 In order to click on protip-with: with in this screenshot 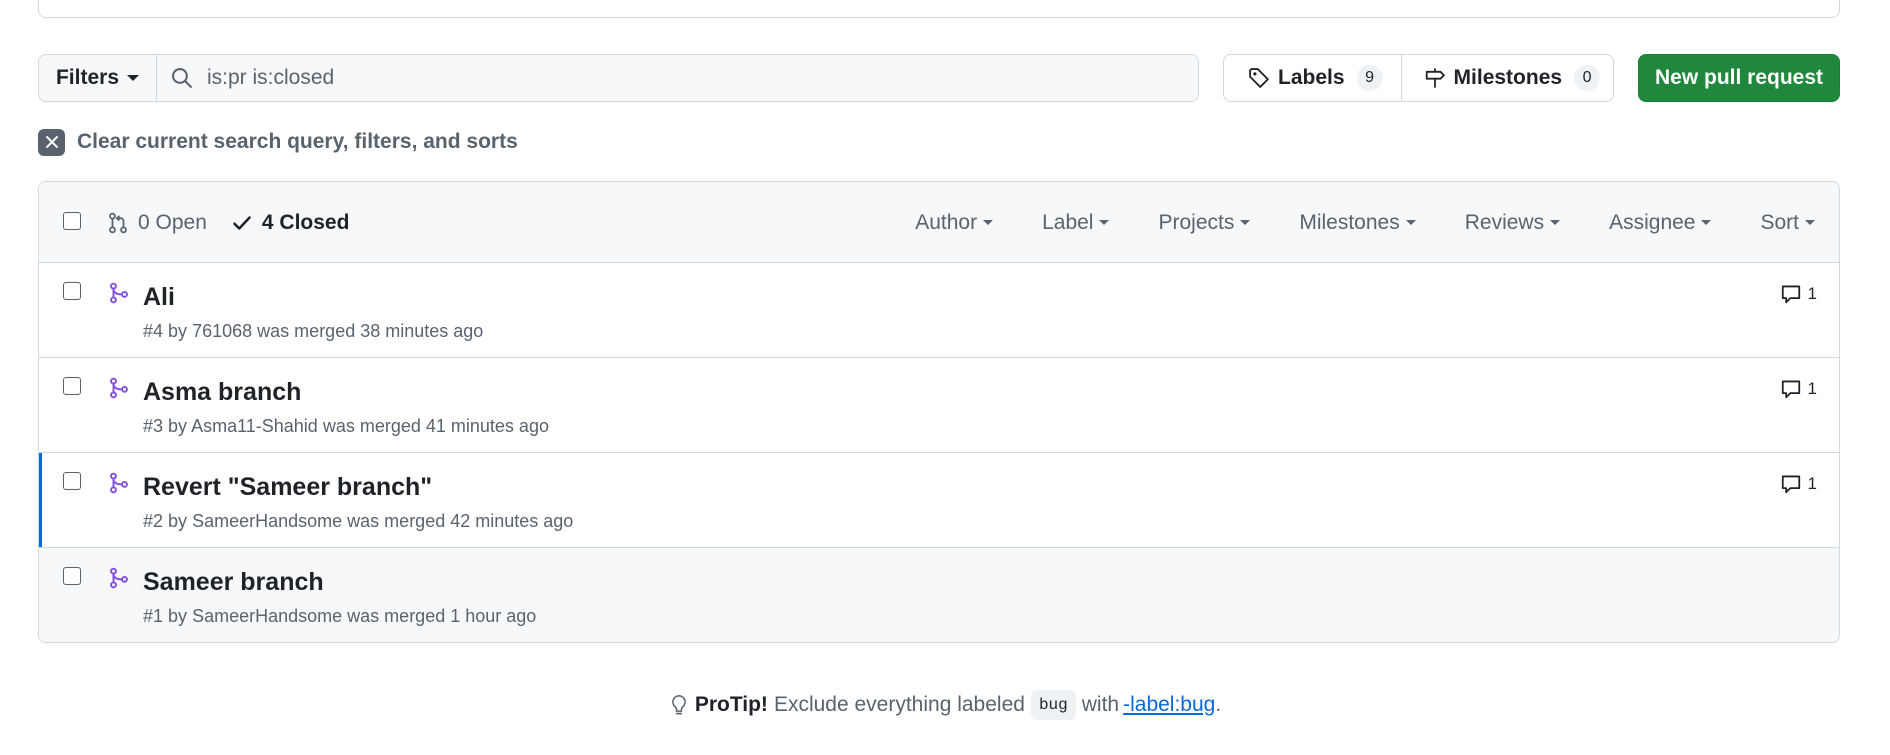, I will do `click(1100, 704)`.